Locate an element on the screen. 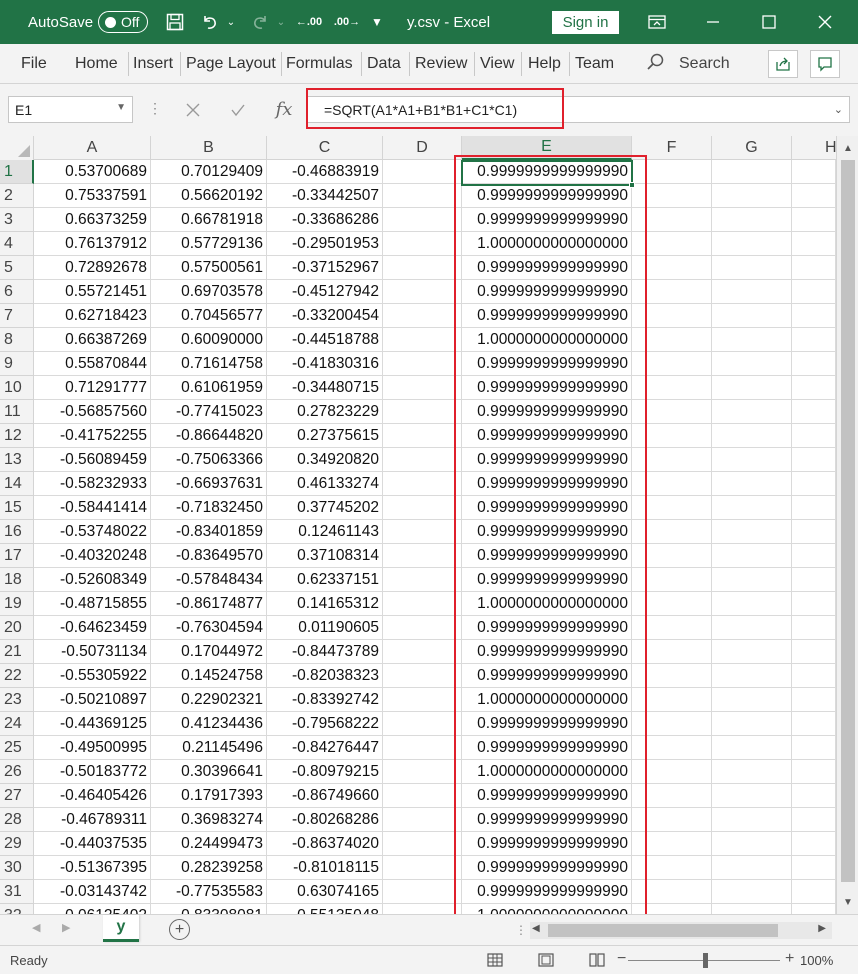 Image resolution: width=858 pixels, height=974 pixels. cell-d1 is located at coordinates (422, 172).